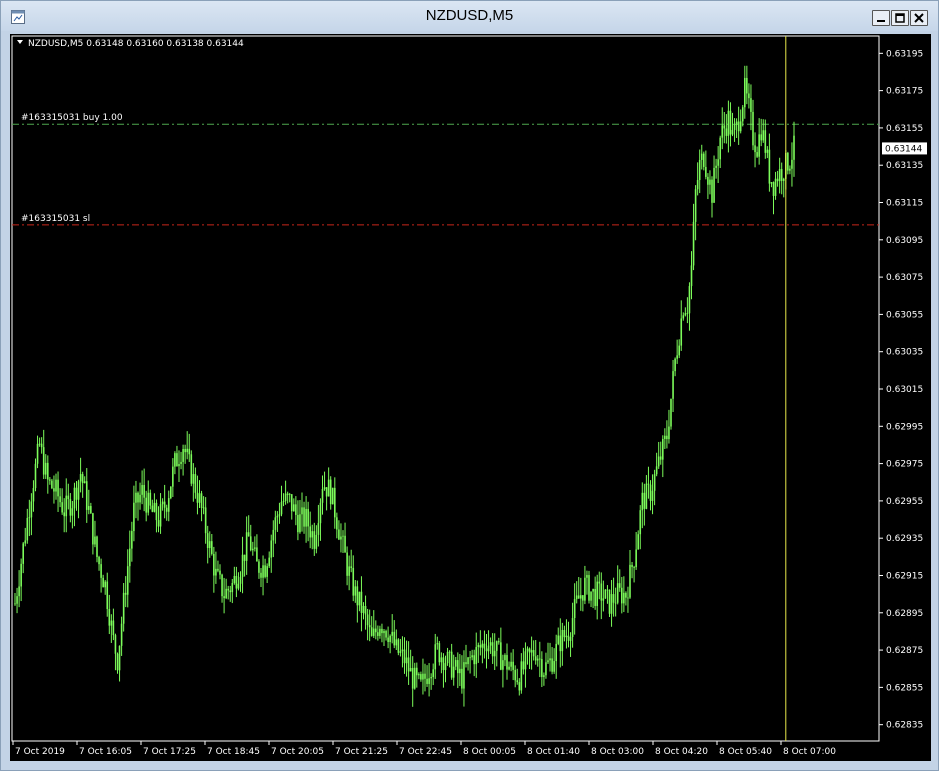  Describe the element at coordinates (881, 18) in the screenshot. I see `minimize-button` at that location.